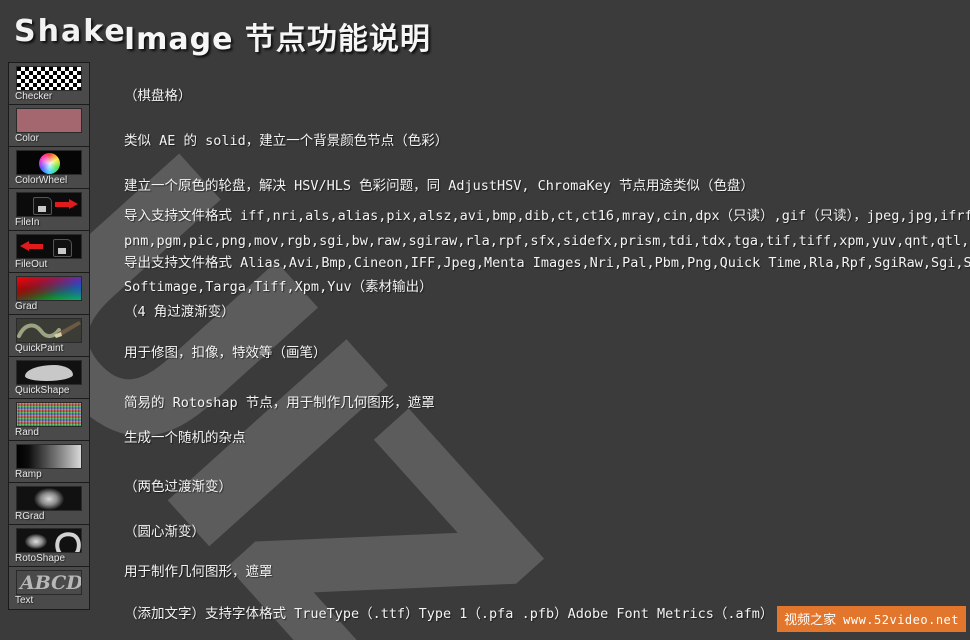 This screenshot has width=970, height=640. What do you see at coordinates (485, 29) in the screenshot?
I see `page-header: Shake Image 节点功能说明` at bounding box center [485, 29].